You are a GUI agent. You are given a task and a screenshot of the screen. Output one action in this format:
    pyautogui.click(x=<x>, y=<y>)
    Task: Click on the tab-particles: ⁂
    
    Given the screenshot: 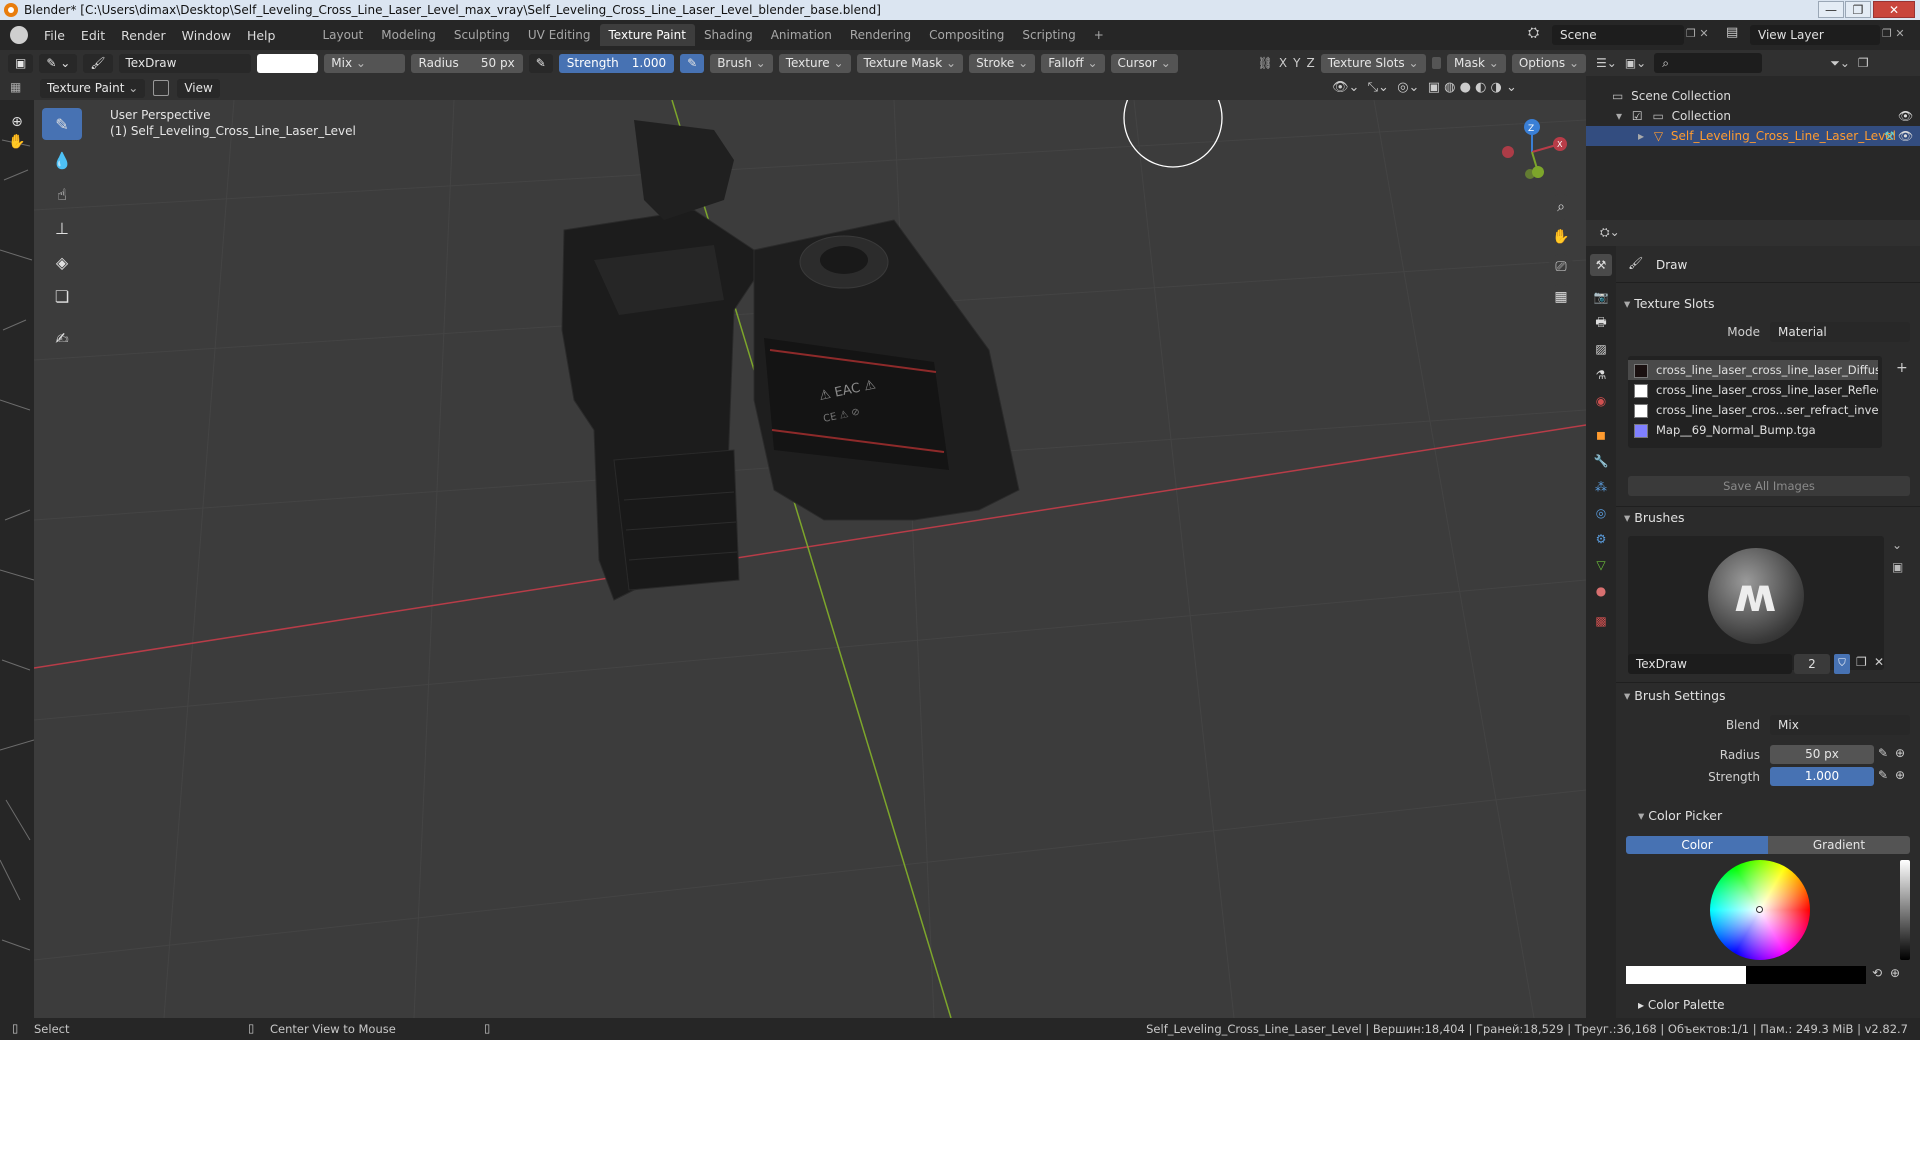 What is the action you would take?
    pyautogui.click(x=1601, y=487)
    